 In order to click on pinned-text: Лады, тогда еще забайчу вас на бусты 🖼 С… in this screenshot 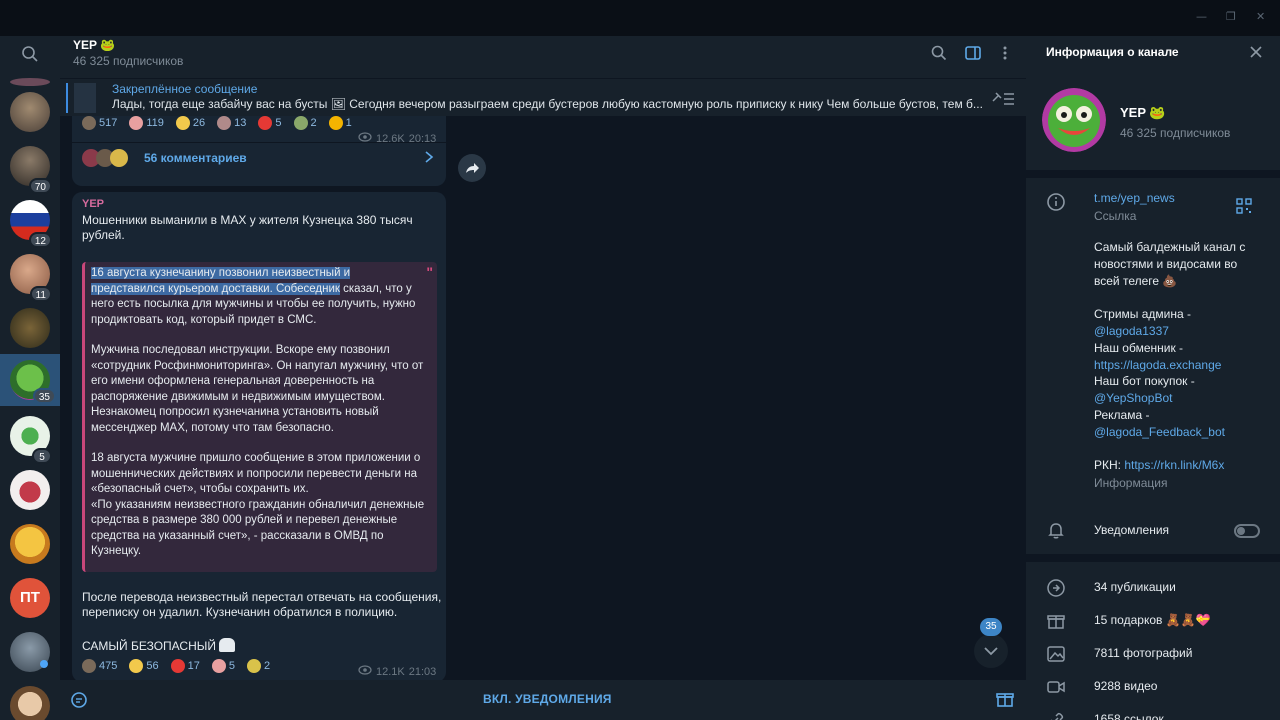, I will do `click(547, 104)`.